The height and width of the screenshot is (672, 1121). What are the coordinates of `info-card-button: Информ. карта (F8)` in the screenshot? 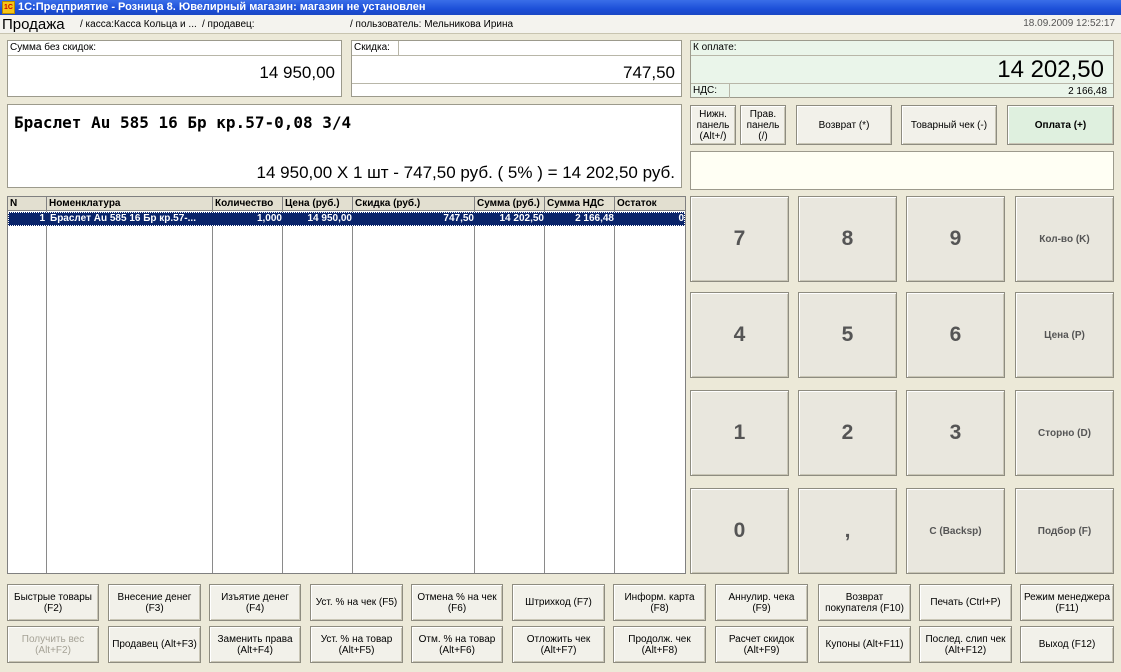 It's located at (659, 602).